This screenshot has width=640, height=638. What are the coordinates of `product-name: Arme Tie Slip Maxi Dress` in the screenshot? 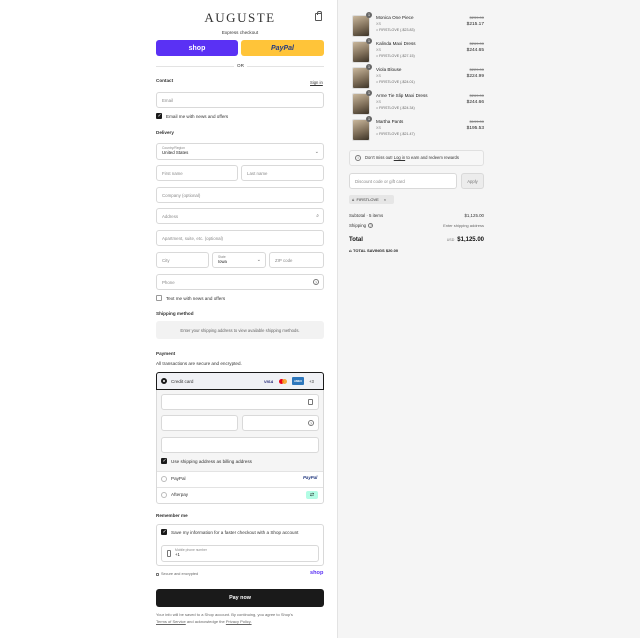 It's located at (402, 95).